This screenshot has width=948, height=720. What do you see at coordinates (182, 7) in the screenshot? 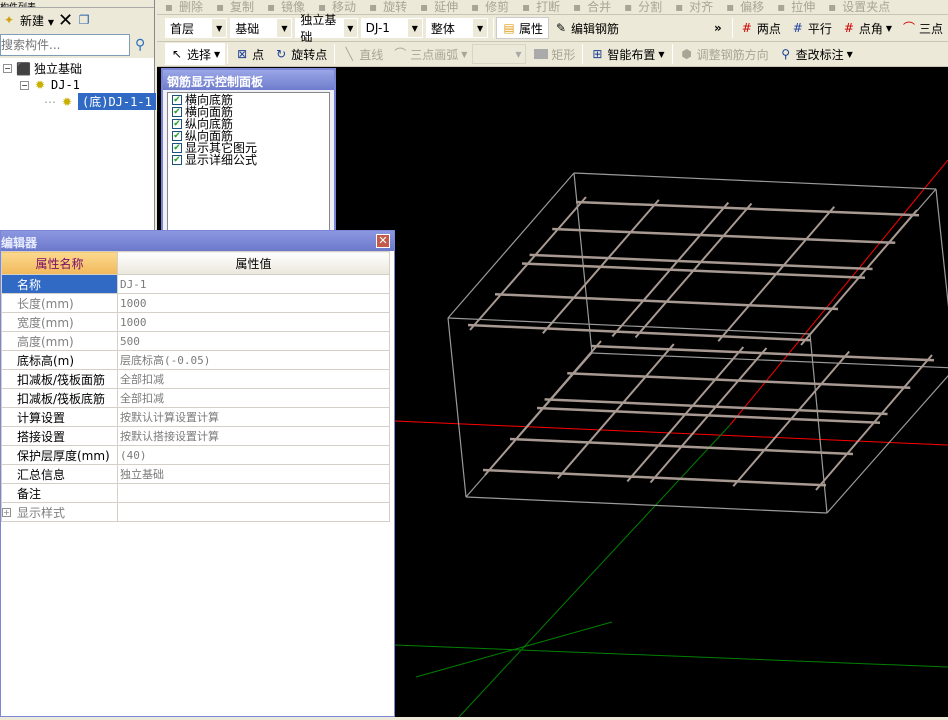
I see `tool-0-button: ▪ 删除` at bounding box center [182, 7].